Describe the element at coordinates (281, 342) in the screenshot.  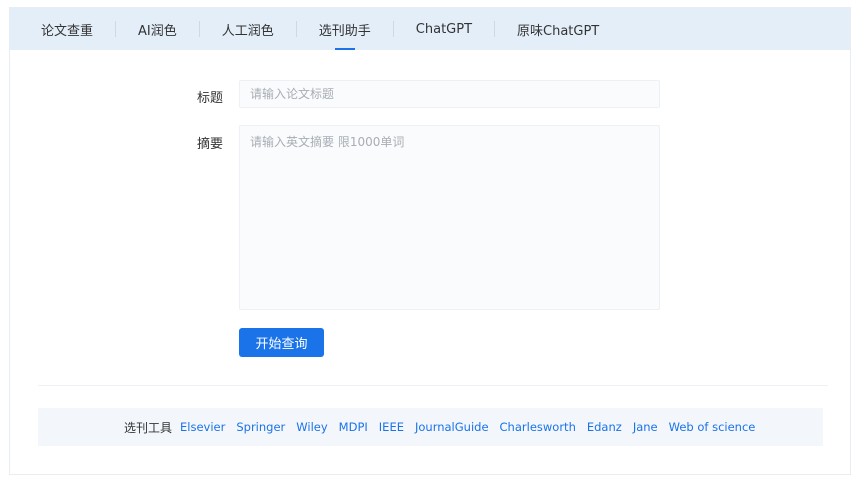
I see `start-query-button: 开始查询` at that location.